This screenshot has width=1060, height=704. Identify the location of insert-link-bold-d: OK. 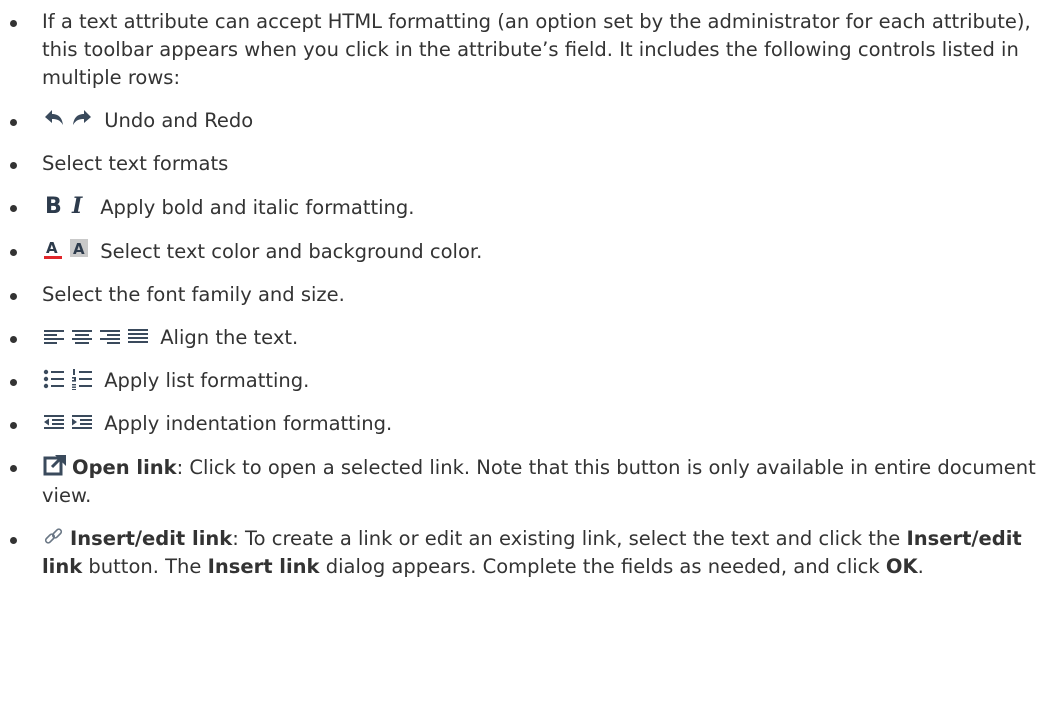
(901, 566).